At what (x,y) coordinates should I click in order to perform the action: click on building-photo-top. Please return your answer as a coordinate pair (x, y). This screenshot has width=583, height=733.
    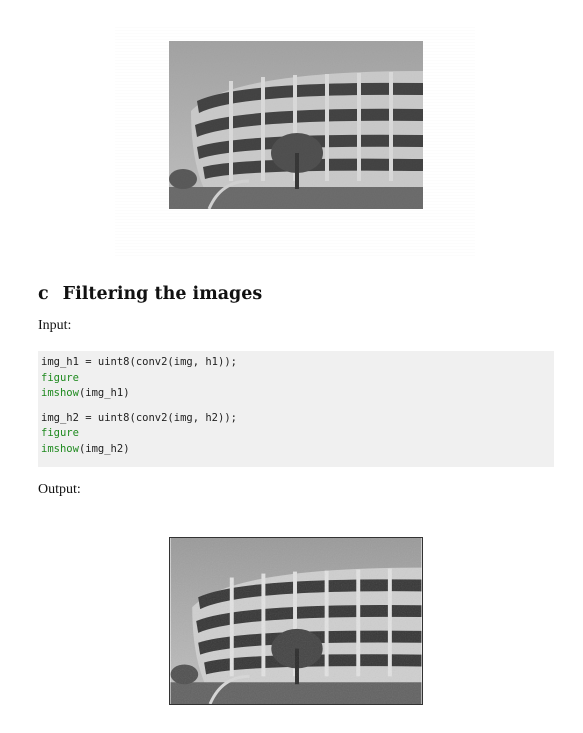
    Looking at the image, I should click on (296, 125).